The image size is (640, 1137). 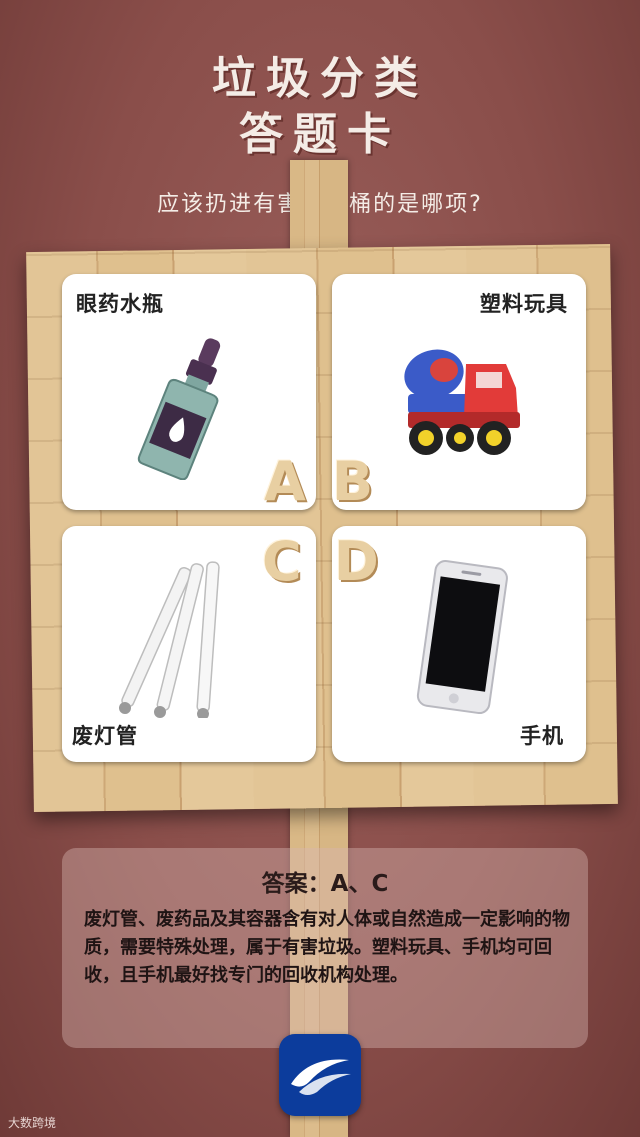 I want to click on watermark: 大数跨境, so click(x=32, y=1123).